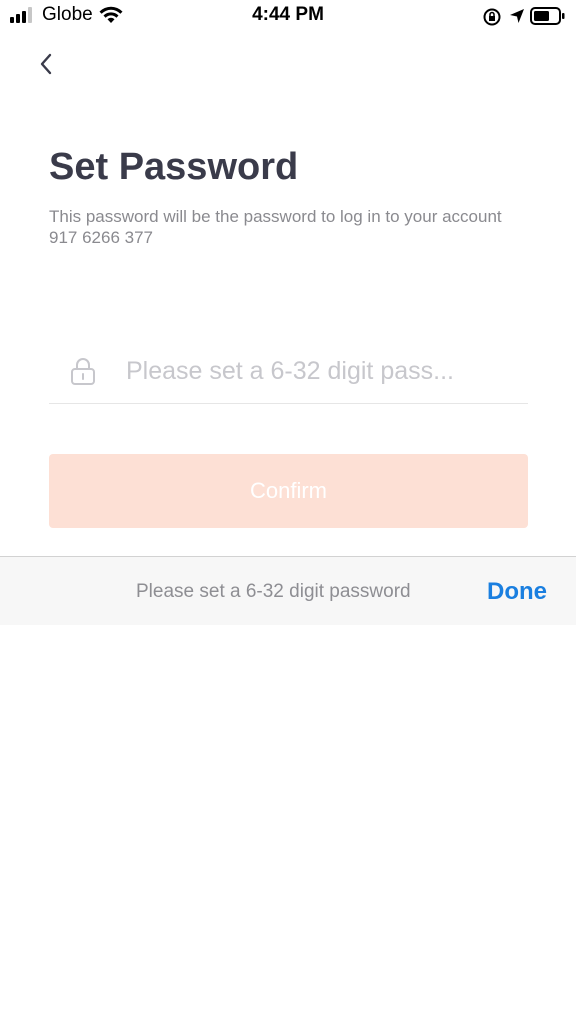  What do you see at coordinates (174, 167) in the screenshot?
I see `page-title: Set Password` at bounding box center [174, 167].